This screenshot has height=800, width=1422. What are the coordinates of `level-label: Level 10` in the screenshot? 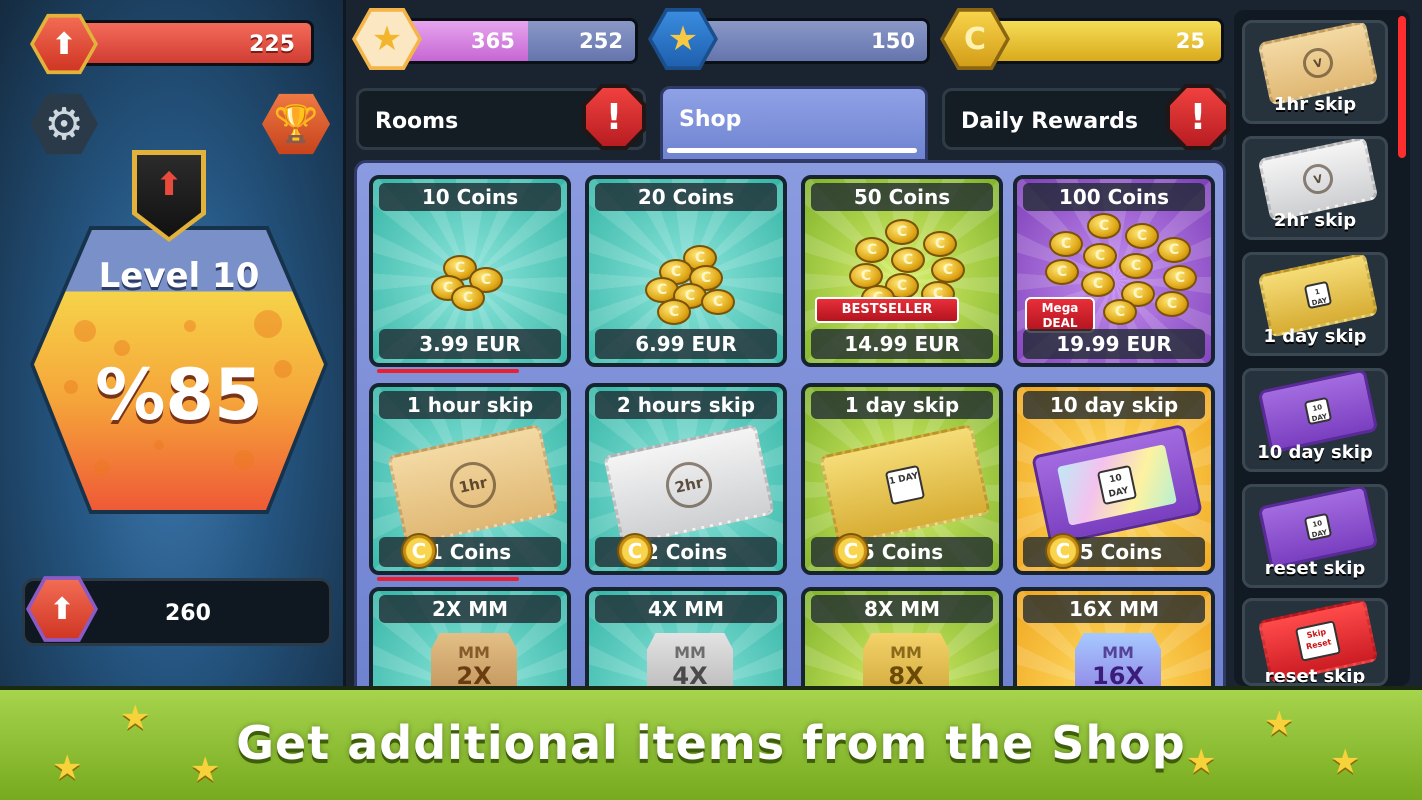 It's located at (179, 276).